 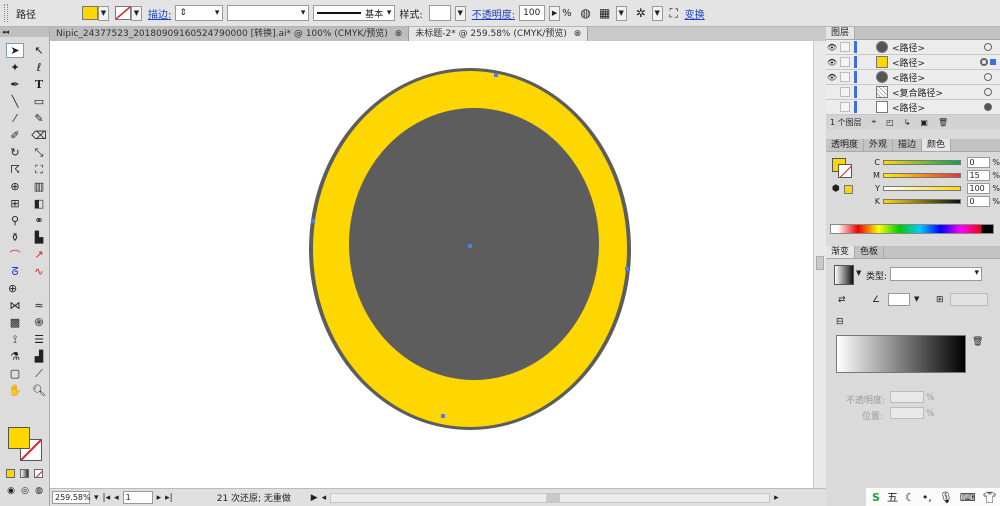 What do you see at coordinates (15, 135) in the screenshot?
I see `blob-brush-tool-icon: ✐` at bounding box center [15, 135].